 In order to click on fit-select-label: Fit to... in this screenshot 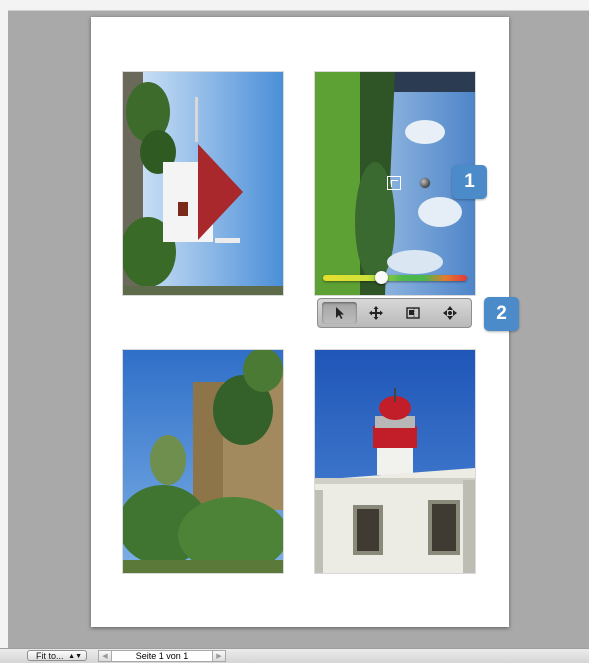, I will do `click(50, 656)`.